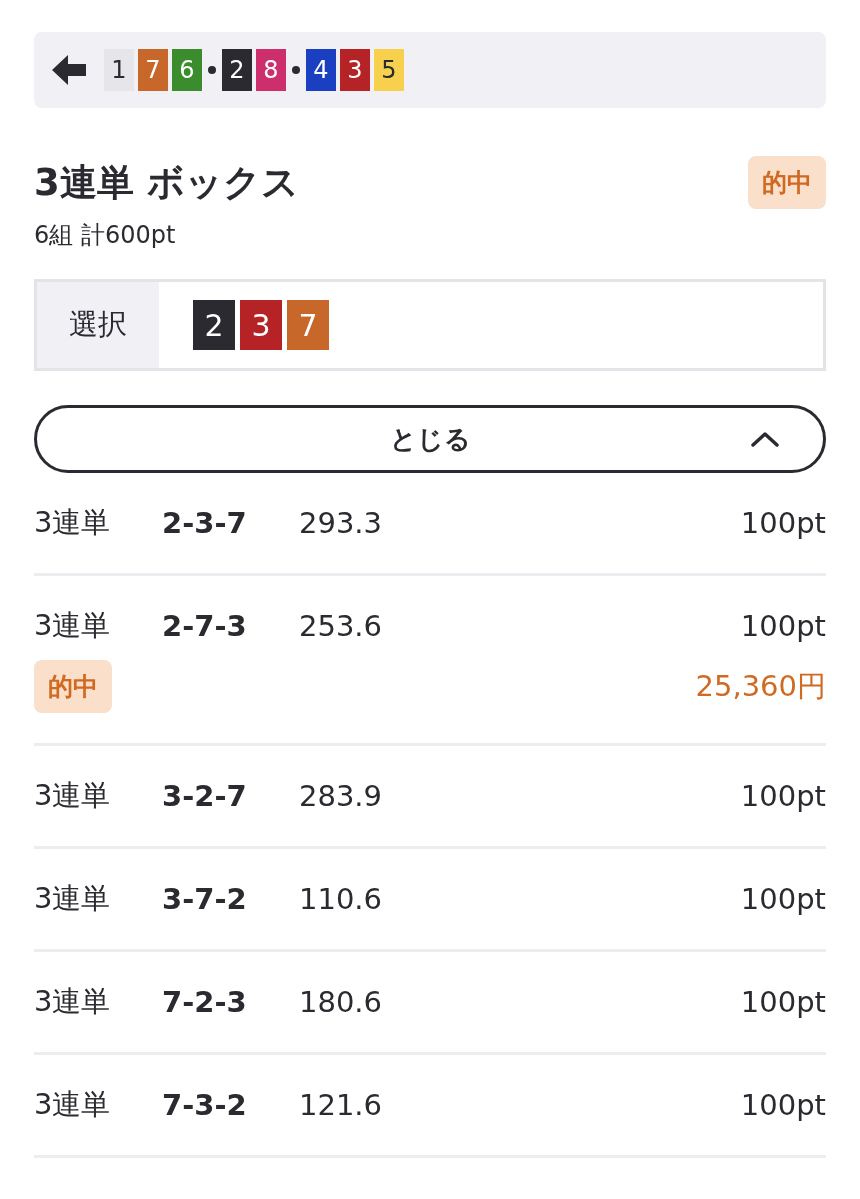 The width and height of the screenshot is (860, 1199). What do you see at coordinates (205, 1002) in the screenshot?
I see `combination: 7-2-3` at bounding box center [205, 1002].